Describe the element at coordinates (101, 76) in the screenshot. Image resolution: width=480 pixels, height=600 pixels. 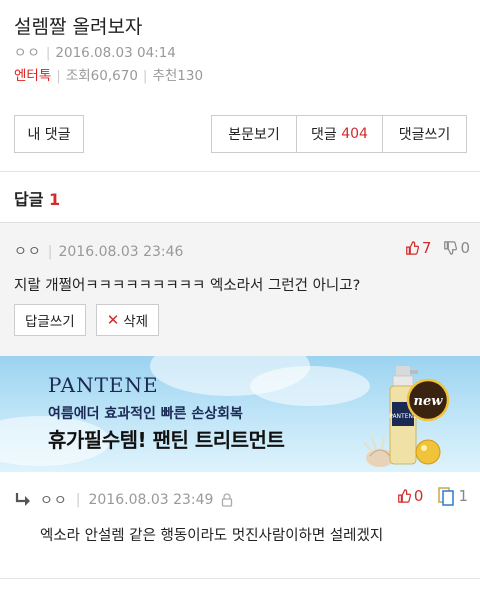
I see `post-views: 조회60,670` at that location.